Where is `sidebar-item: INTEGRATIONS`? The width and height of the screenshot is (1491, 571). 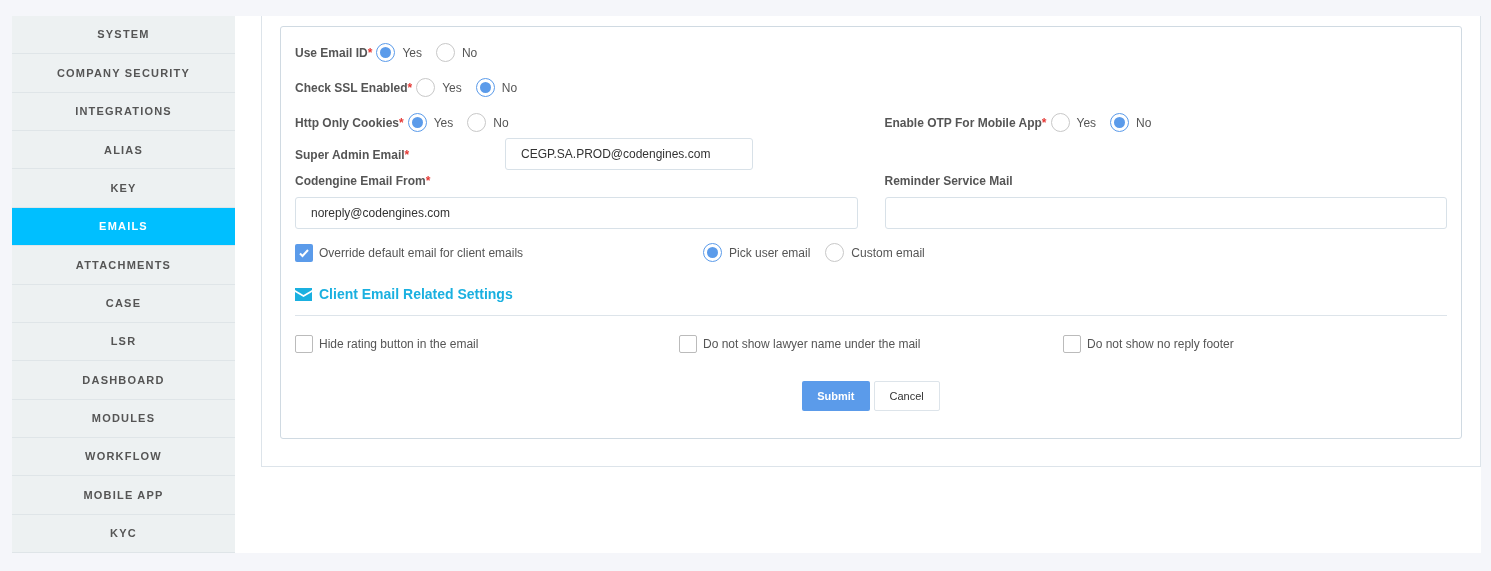
sidebar-item: INTEGRATIONS is located at coordinates (123, 112).